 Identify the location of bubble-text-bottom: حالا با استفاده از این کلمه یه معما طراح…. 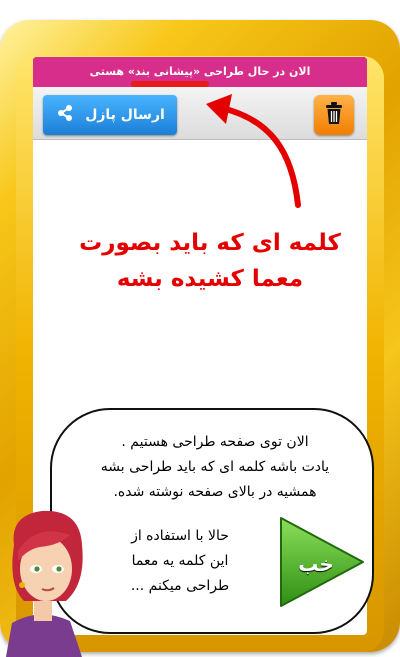
(180, 561).